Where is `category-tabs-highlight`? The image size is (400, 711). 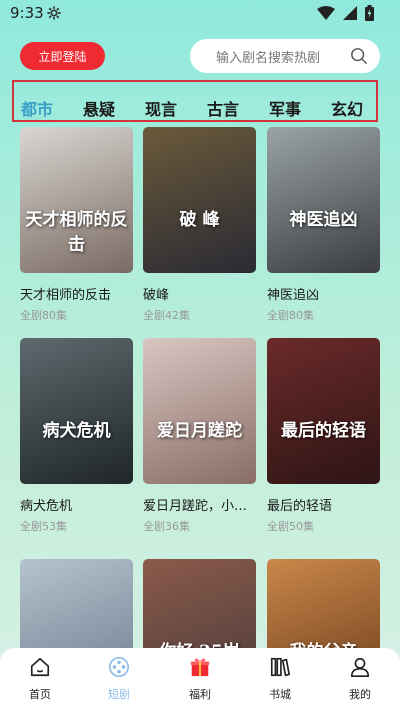 category-tabs-highlight is located at coordinates (195, 101).